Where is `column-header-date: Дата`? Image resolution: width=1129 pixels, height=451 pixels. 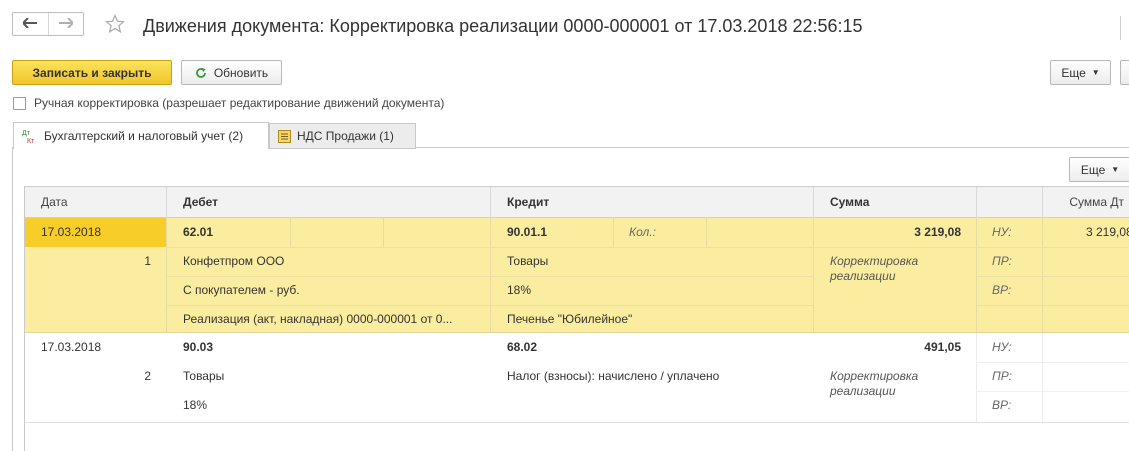
column-header-date: Дата is located at coordinates (95, 202).